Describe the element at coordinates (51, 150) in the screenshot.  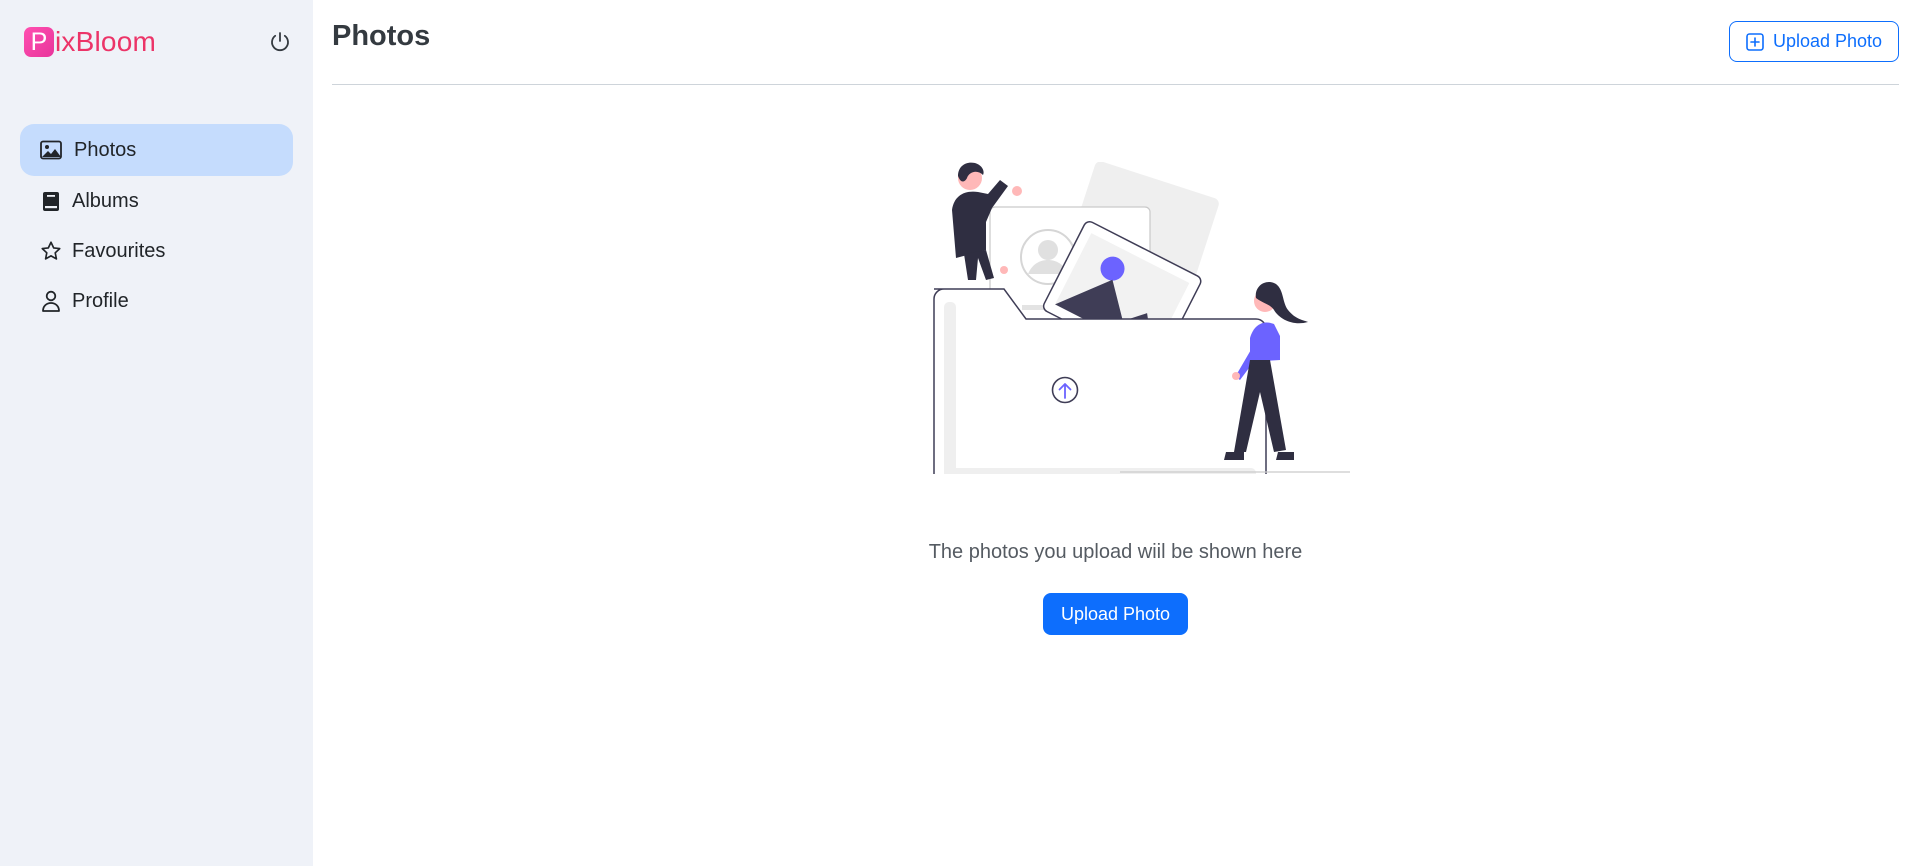
I see `image-icon` at that location.